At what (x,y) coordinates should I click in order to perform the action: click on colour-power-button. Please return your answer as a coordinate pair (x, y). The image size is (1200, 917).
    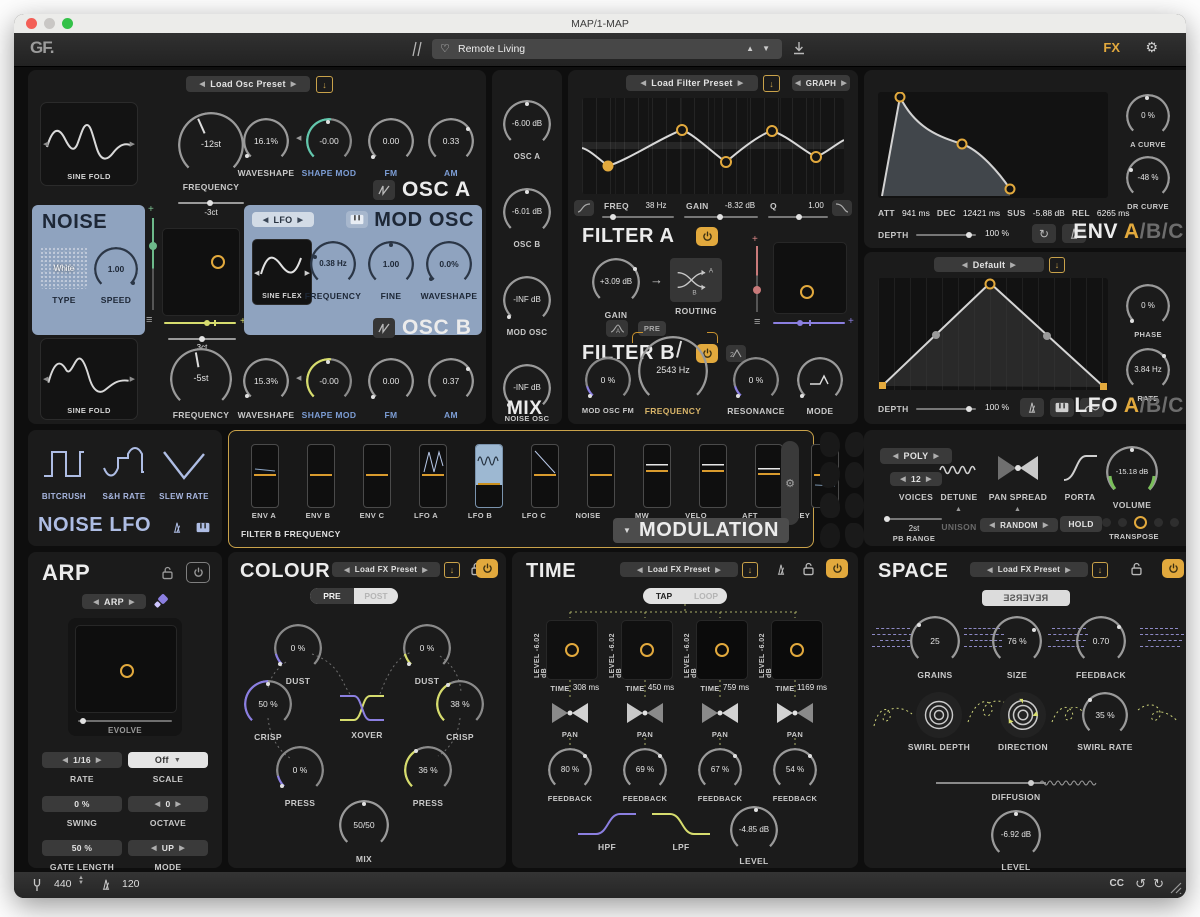
    Looking at the image, I should click on (487, 568).